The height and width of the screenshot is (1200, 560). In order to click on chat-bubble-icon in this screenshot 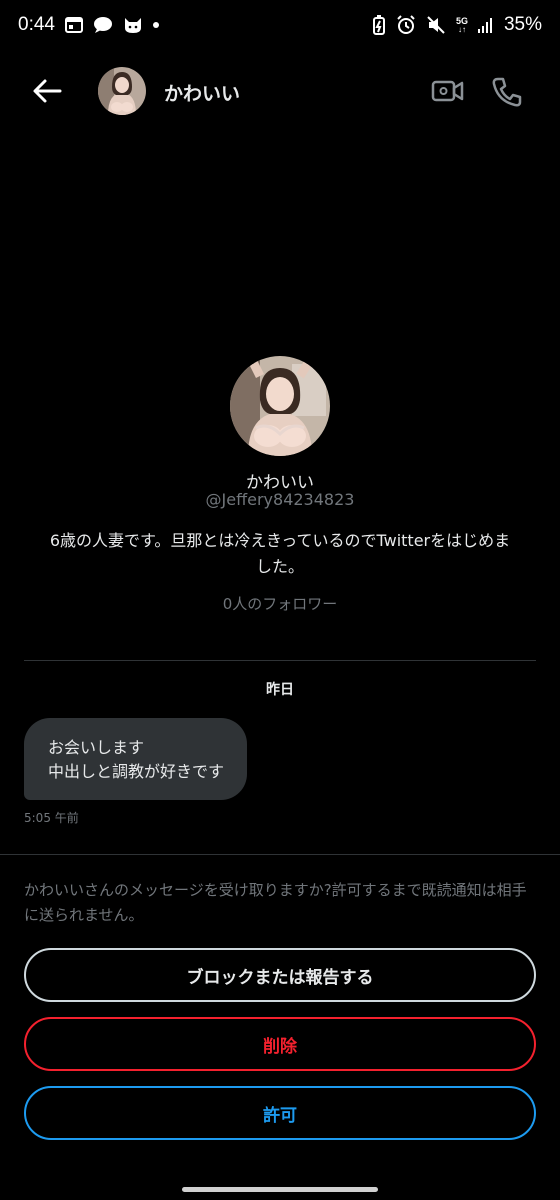, I will do `click(103, 25)`.